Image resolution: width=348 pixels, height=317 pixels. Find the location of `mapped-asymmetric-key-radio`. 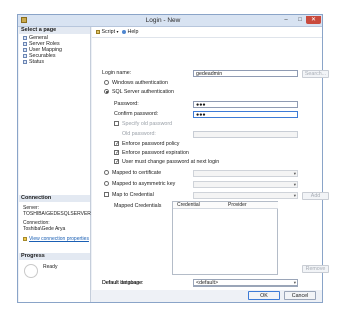

mapped-asymmetric-key-radio is located at coordinates (106, 183).